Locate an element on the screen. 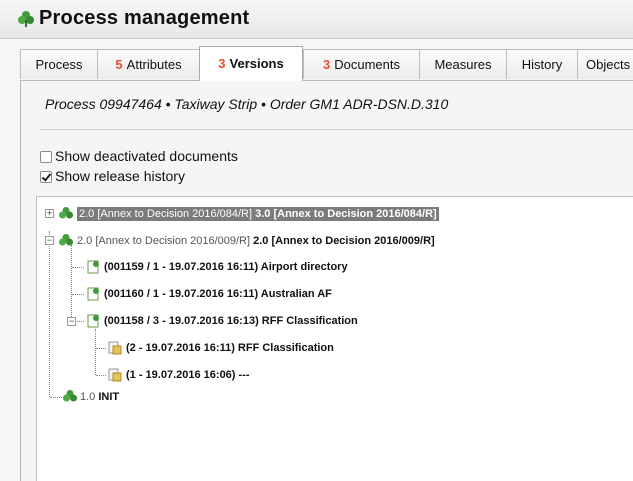  divider is located at coordinates (336, 129).